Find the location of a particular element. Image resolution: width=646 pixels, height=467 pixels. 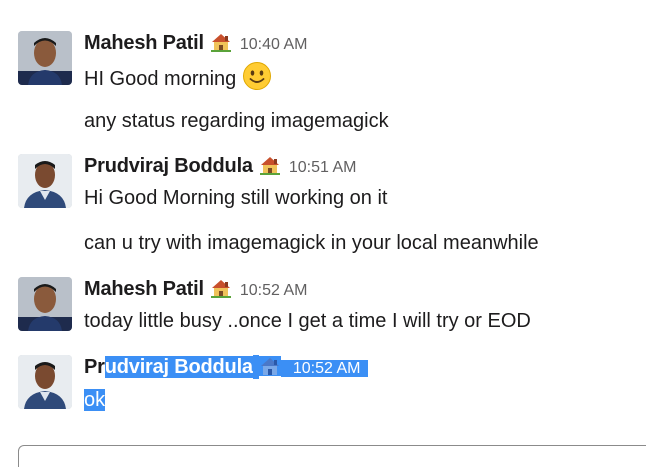

author-name-selected: udviraj Boddula is located at coordinates (178, 367).